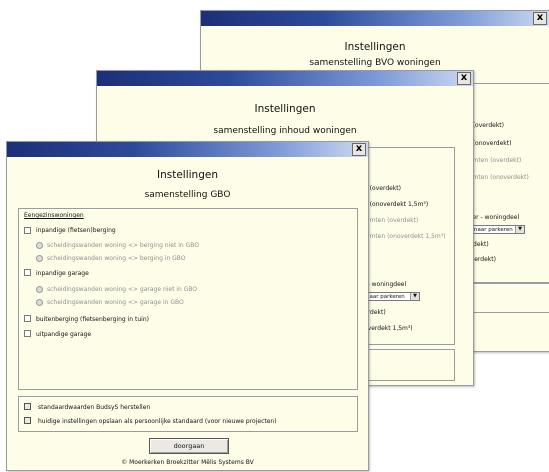 The height and width of the screenshot is (472, 549). What do you see at coordinates (39, 302) in the screenshot?
I see `garage-in-radio` at bounding box center [39, 302].